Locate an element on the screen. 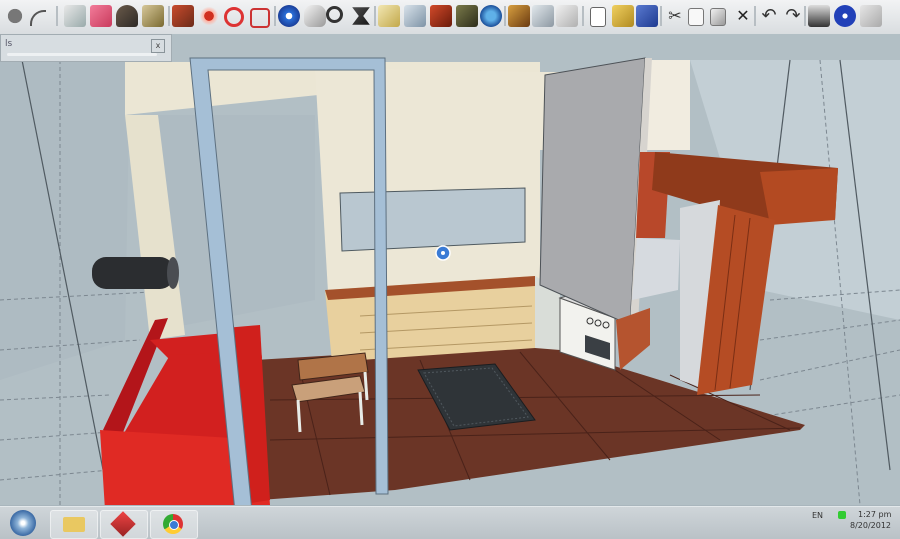 The width and height of the screenshot is (900, 539). offset-icon is located at coordinates (260, 18).